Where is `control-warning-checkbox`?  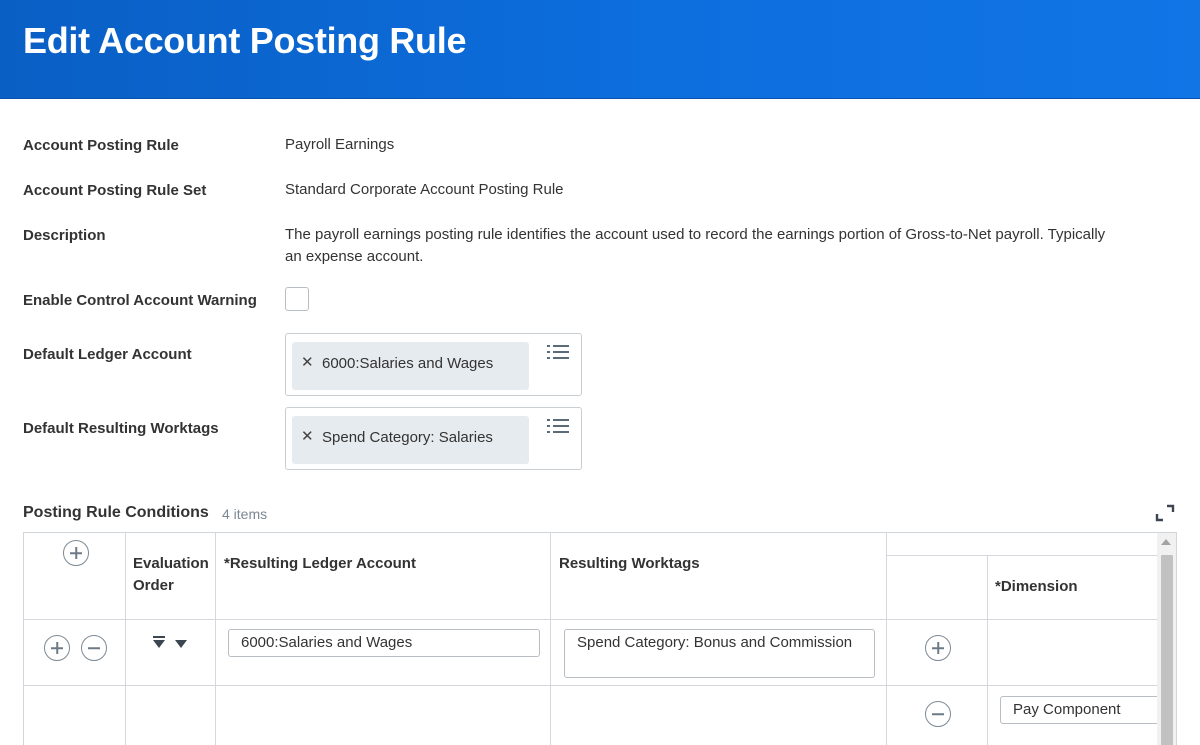 control-warning-checkbox is located at coordinates (297, 299).